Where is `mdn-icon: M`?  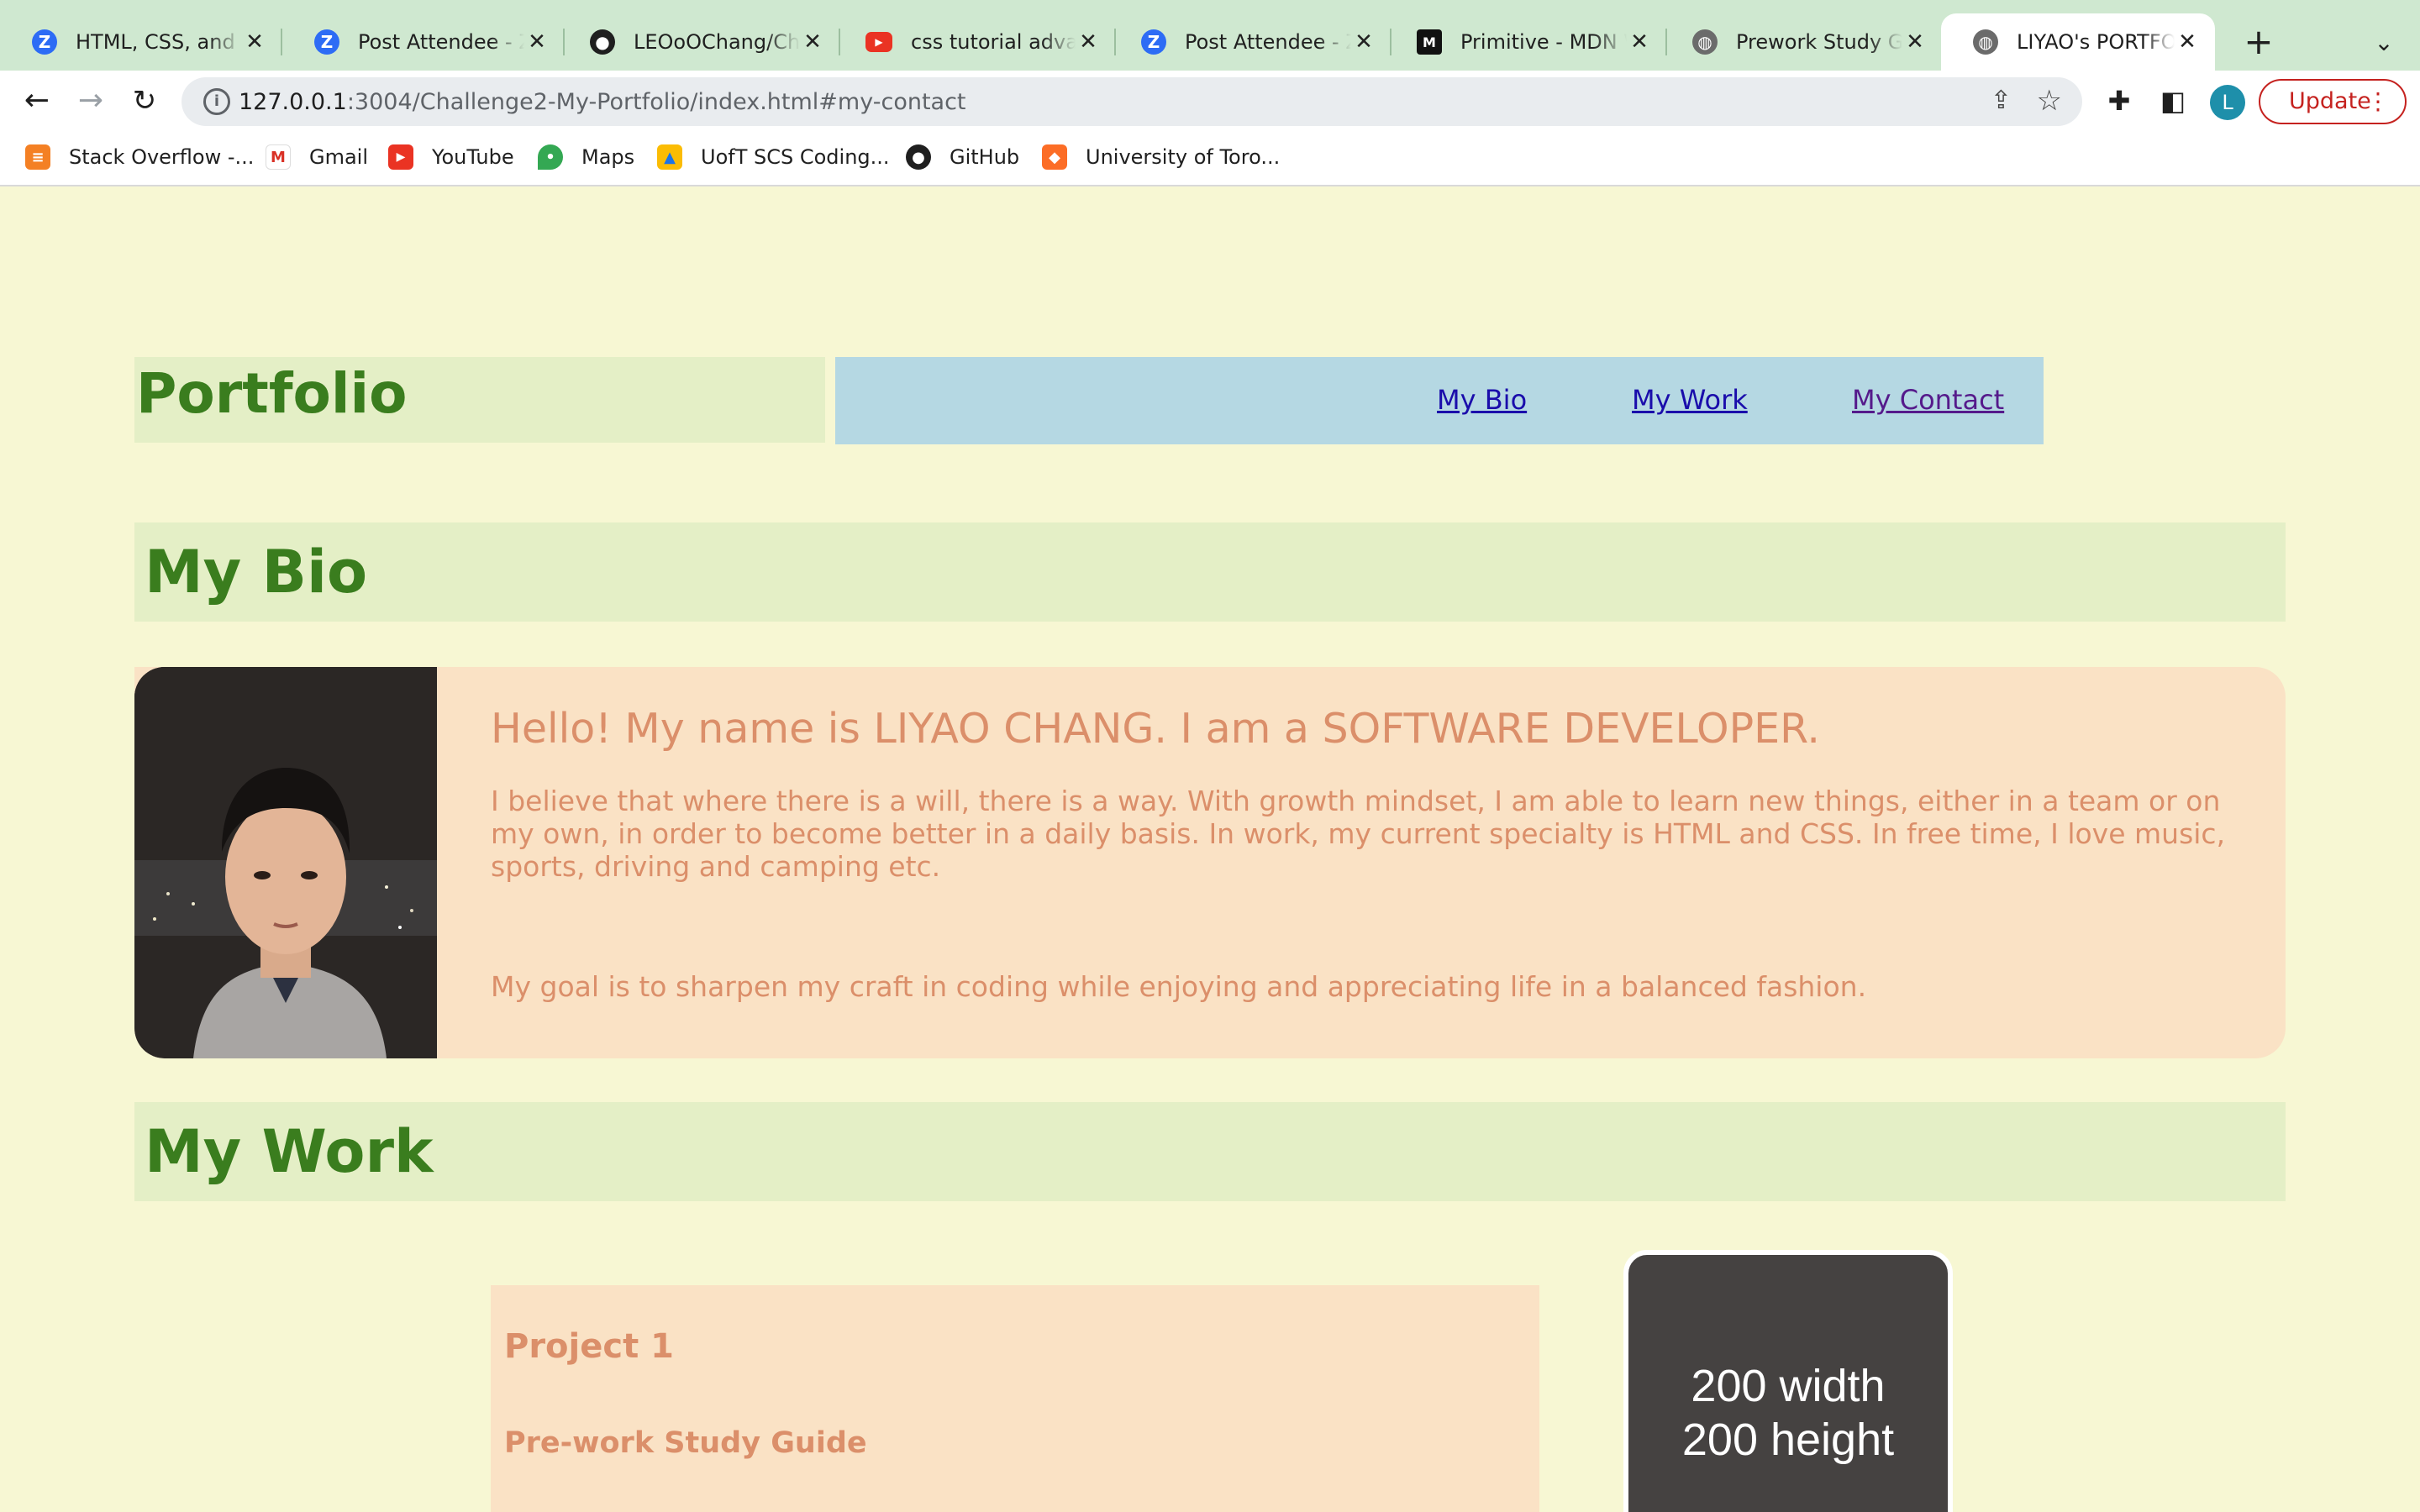 mdn-icon: M is located at coordinates (1429, 42).